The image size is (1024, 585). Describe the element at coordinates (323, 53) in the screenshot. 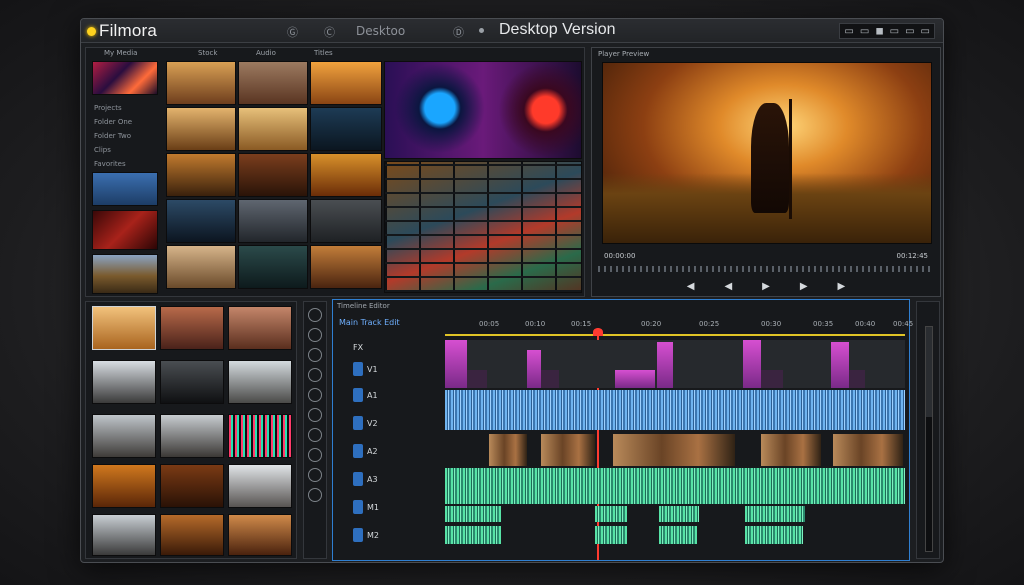

I see `tab-titles: Titles` at that location.